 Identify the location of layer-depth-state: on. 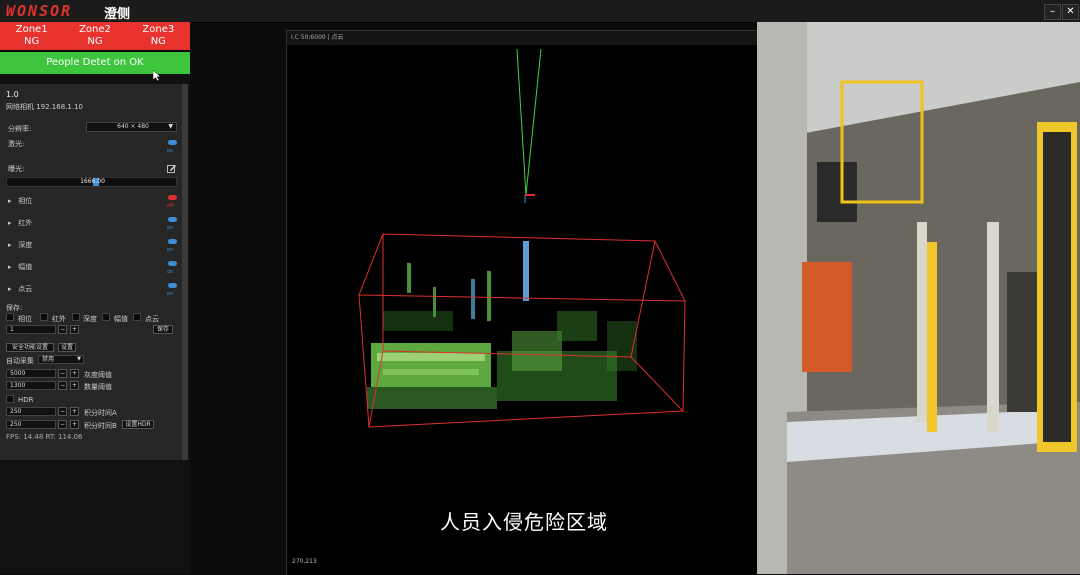
(170, 250).